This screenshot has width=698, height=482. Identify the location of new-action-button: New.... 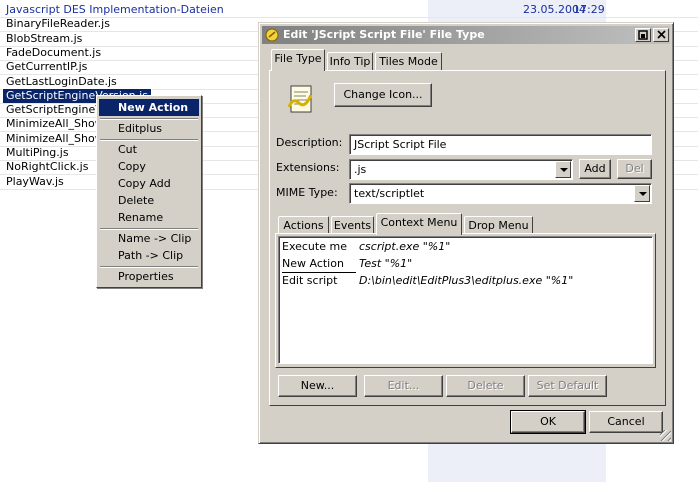
(317, 386).